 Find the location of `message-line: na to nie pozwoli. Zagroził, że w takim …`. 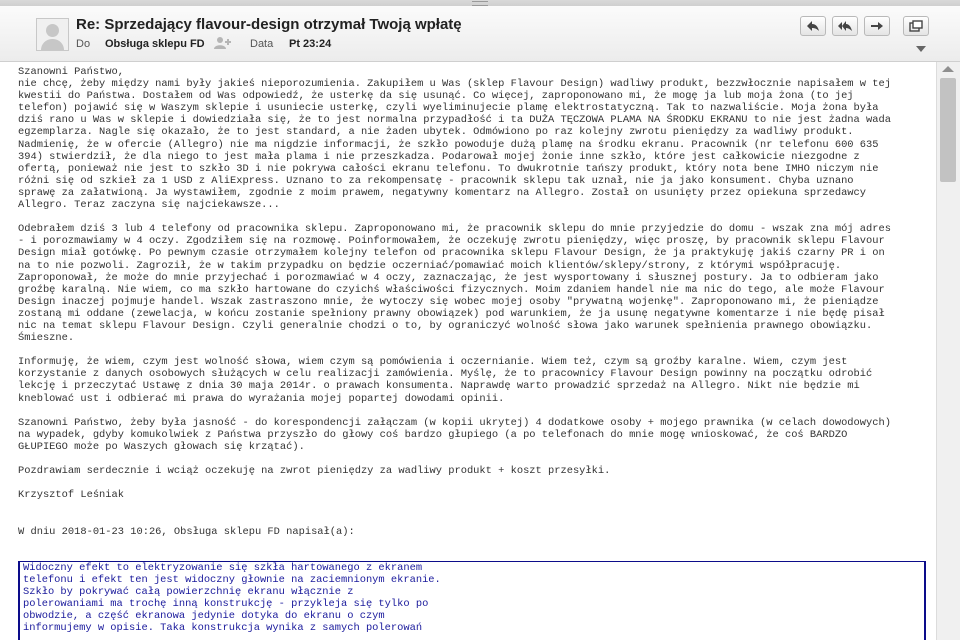

message-line: na to nie pozwoli. Zagroził, że w takim … is located at coordinates (430, 265).